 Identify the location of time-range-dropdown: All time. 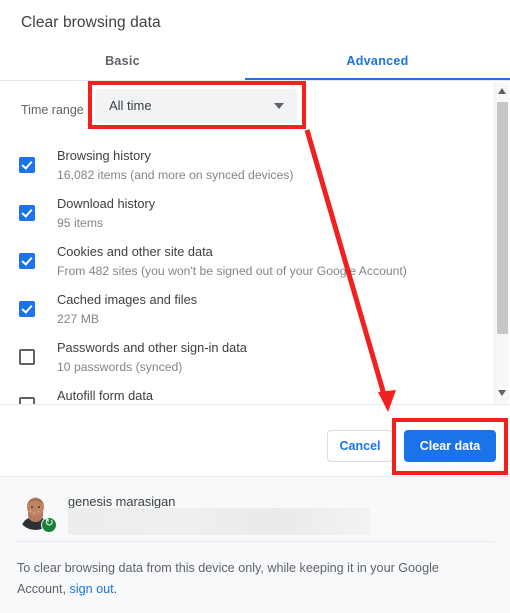
(196, 106).